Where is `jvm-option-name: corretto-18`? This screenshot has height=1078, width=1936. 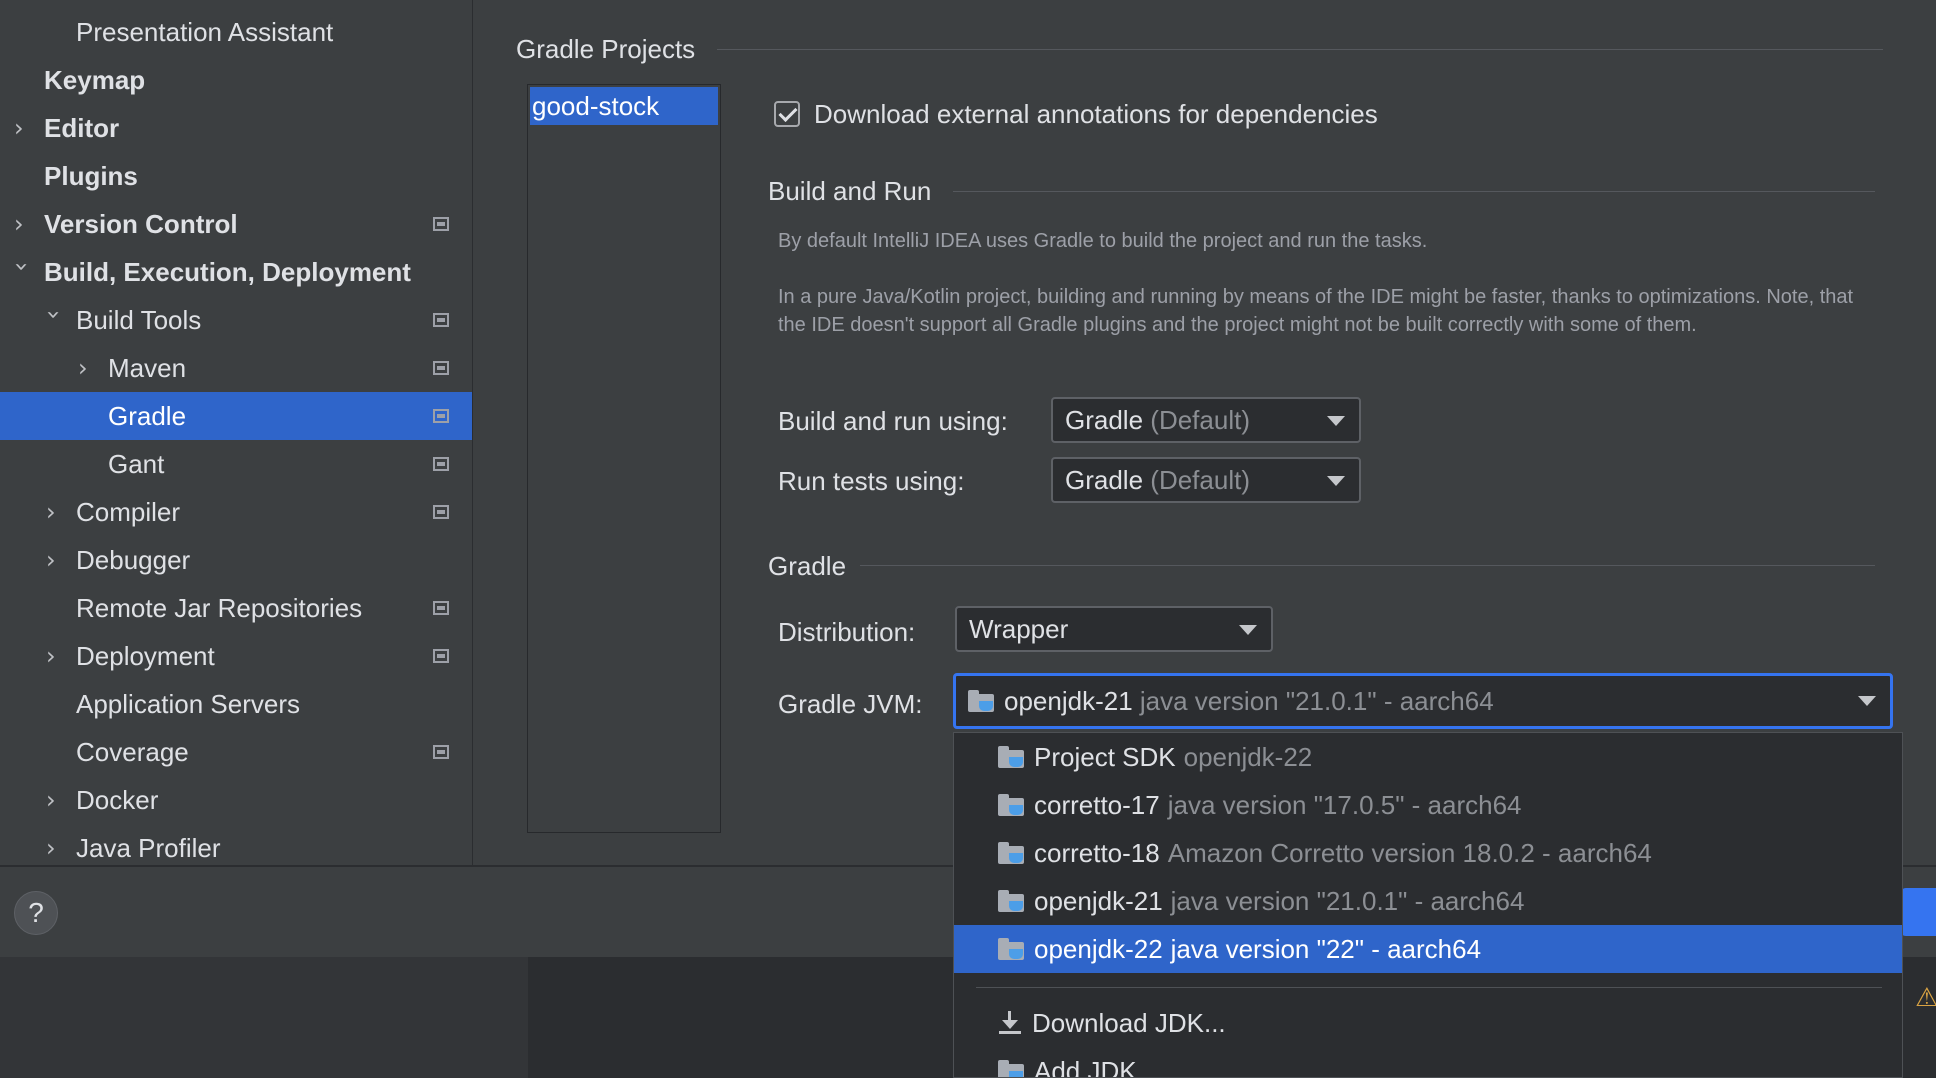 jvm-option-name: corretto-18 is located at coordinates (1097, 852).